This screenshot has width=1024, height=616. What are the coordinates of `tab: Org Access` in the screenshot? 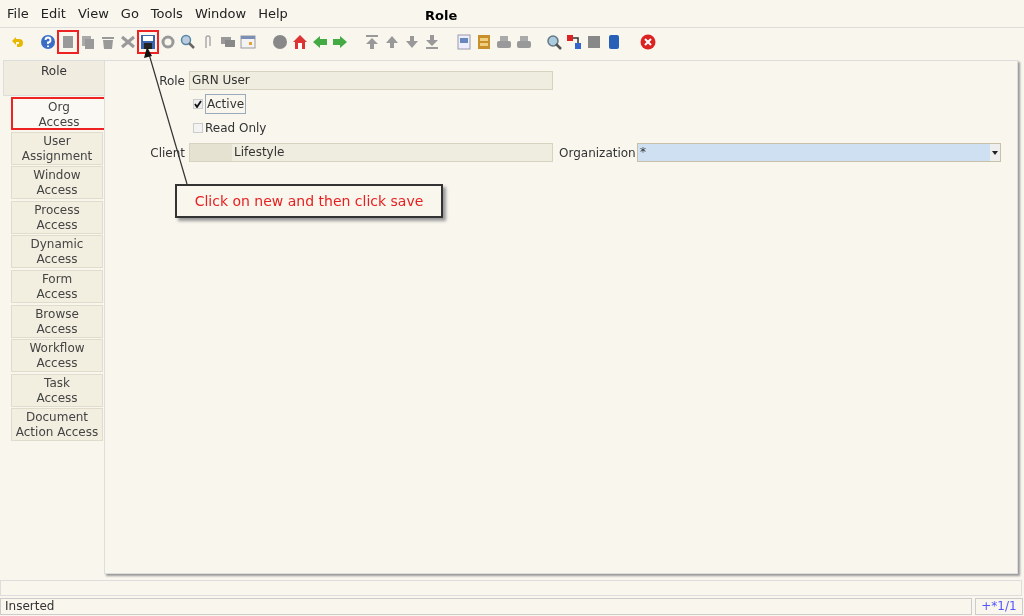 It's located at (59, 113).